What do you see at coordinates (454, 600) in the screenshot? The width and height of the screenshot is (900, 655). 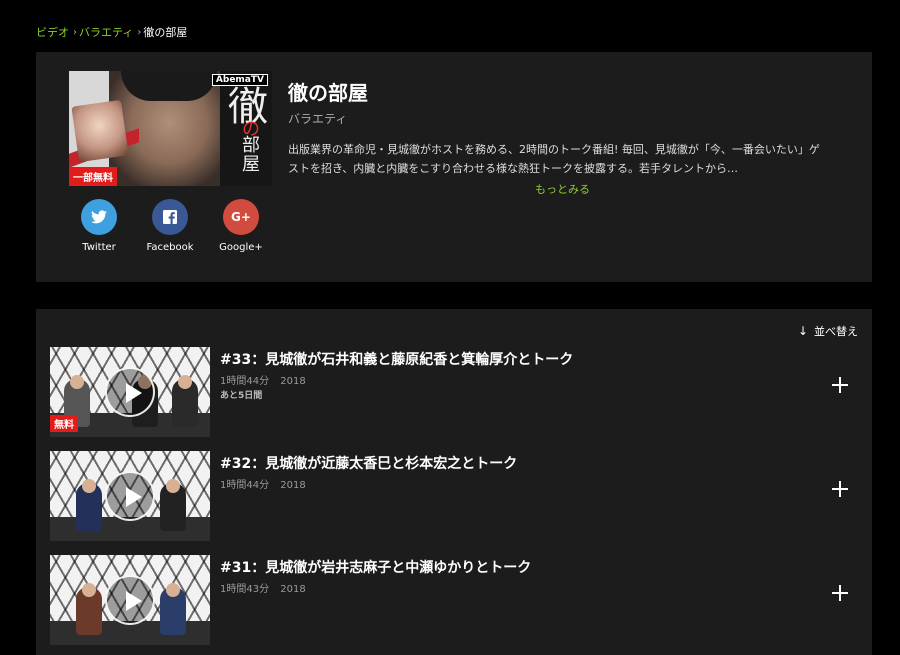 I see `episode-row: #31：見城徹が岩井志麻子と中瀬ゆかりとトーク 1時間43分 2018` at bounding box center [454, 600].